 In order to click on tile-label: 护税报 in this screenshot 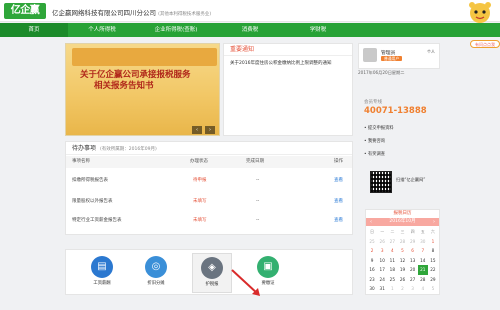, I will do `click(212, 284)`.